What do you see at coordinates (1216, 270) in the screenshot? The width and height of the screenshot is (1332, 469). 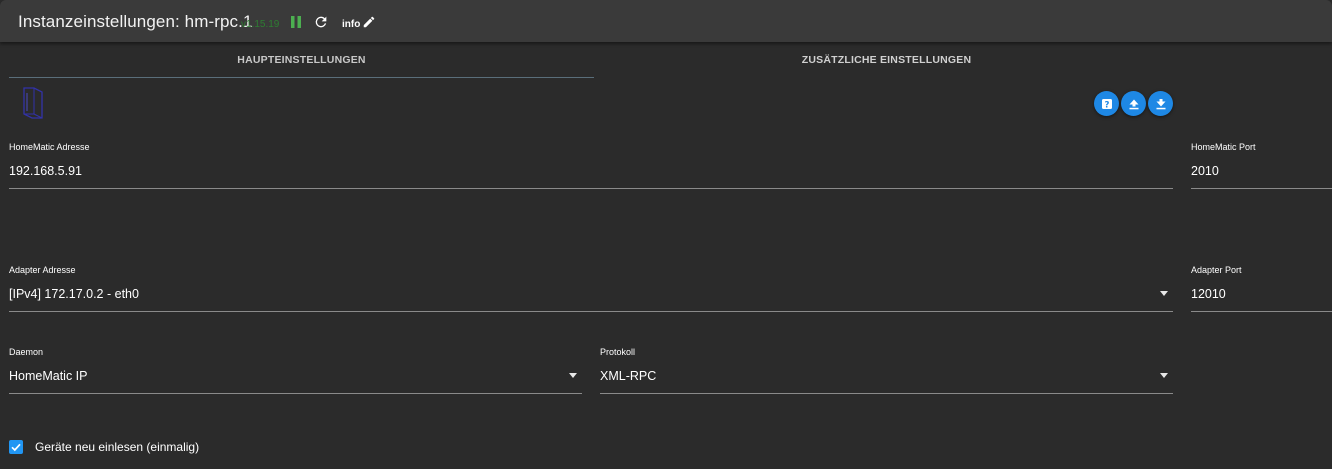 I see `adapter-port-label: Adapter Port` at bounding box center [1216, 270].